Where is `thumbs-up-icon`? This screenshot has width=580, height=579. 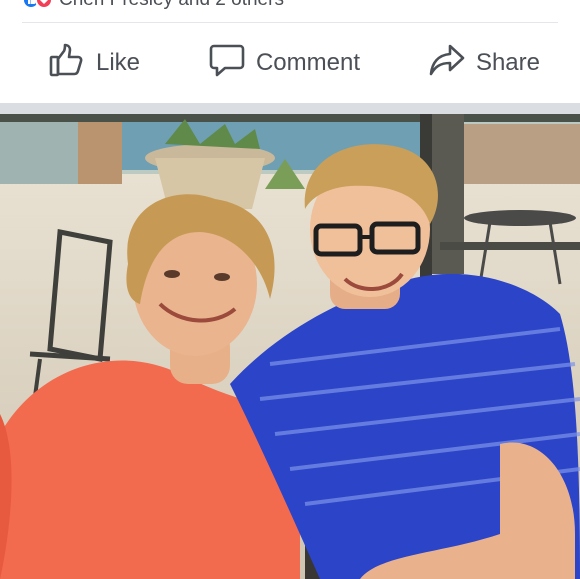
thumbs-up-icon is located at coordinates (67, 63).